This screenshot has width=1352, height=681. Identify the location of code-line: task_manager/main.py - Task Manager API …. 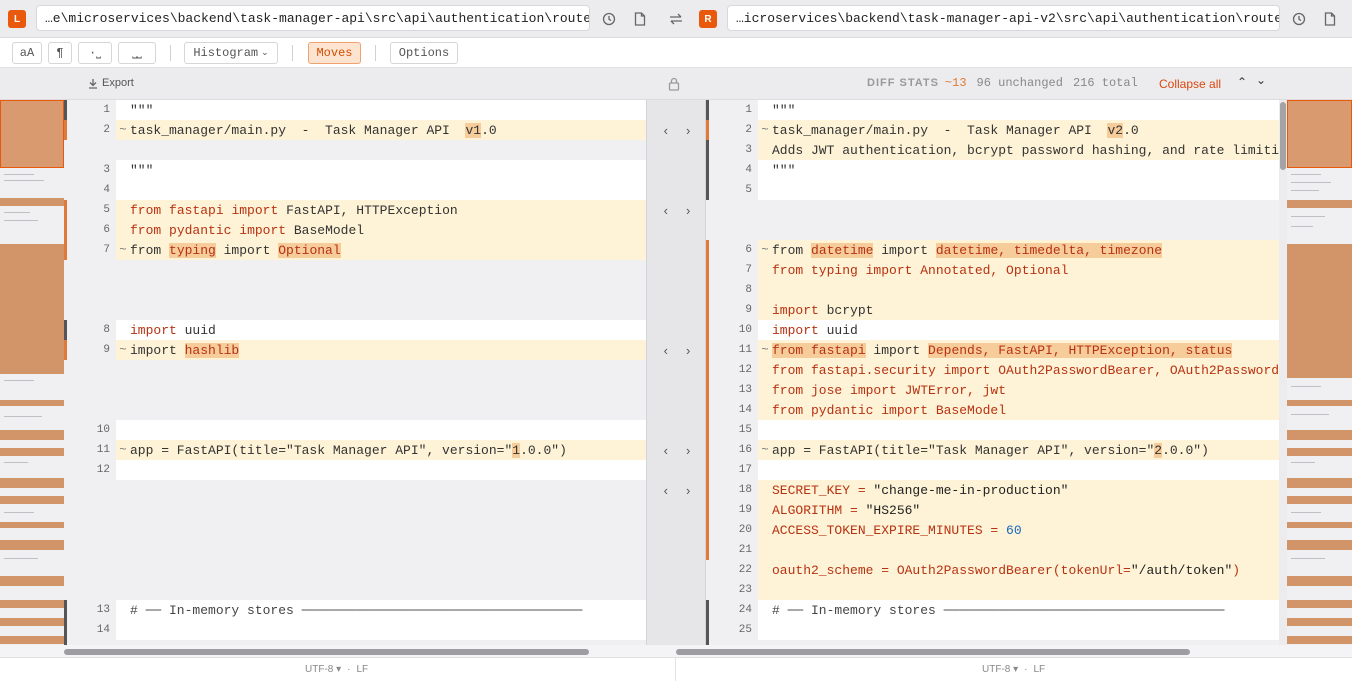
(1018, 130).